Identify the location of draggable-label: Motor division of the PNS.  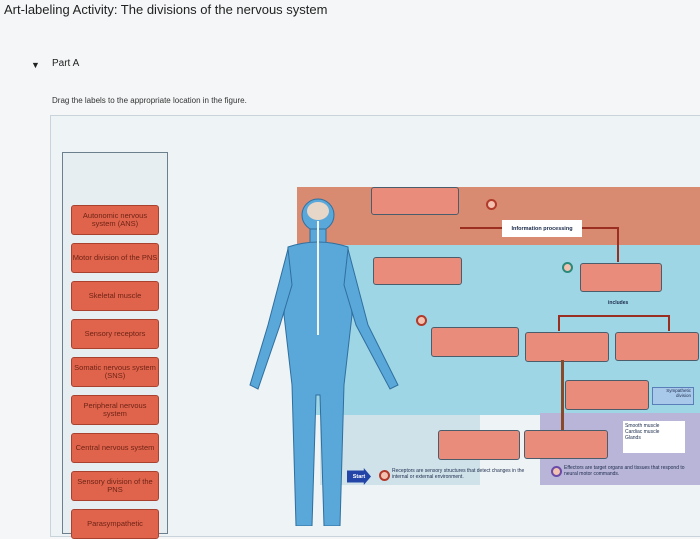
(115, 258).